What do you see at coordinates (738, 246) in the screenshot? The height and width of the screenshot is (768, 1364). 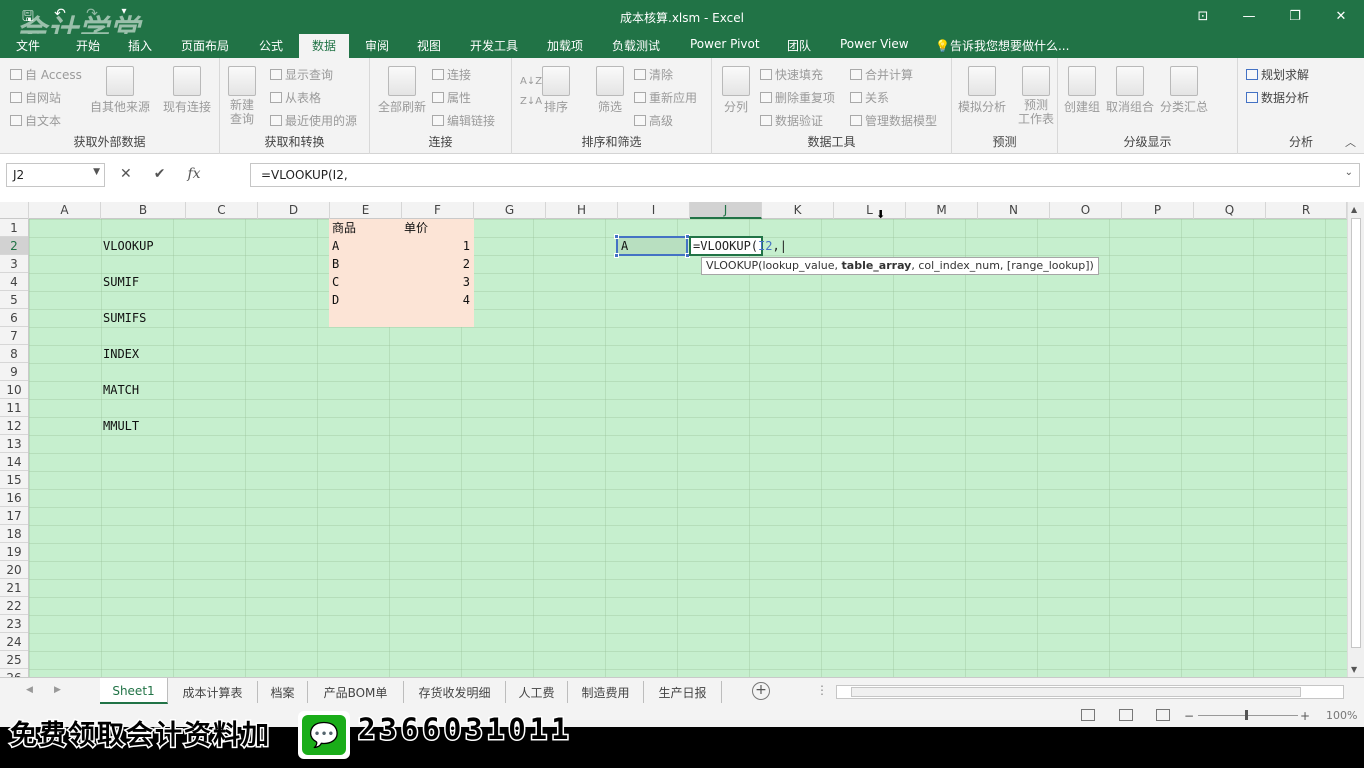 I see `active-cell-editor-J2: =VLOOKUP(I2,|` at bounding box center [738, 246].